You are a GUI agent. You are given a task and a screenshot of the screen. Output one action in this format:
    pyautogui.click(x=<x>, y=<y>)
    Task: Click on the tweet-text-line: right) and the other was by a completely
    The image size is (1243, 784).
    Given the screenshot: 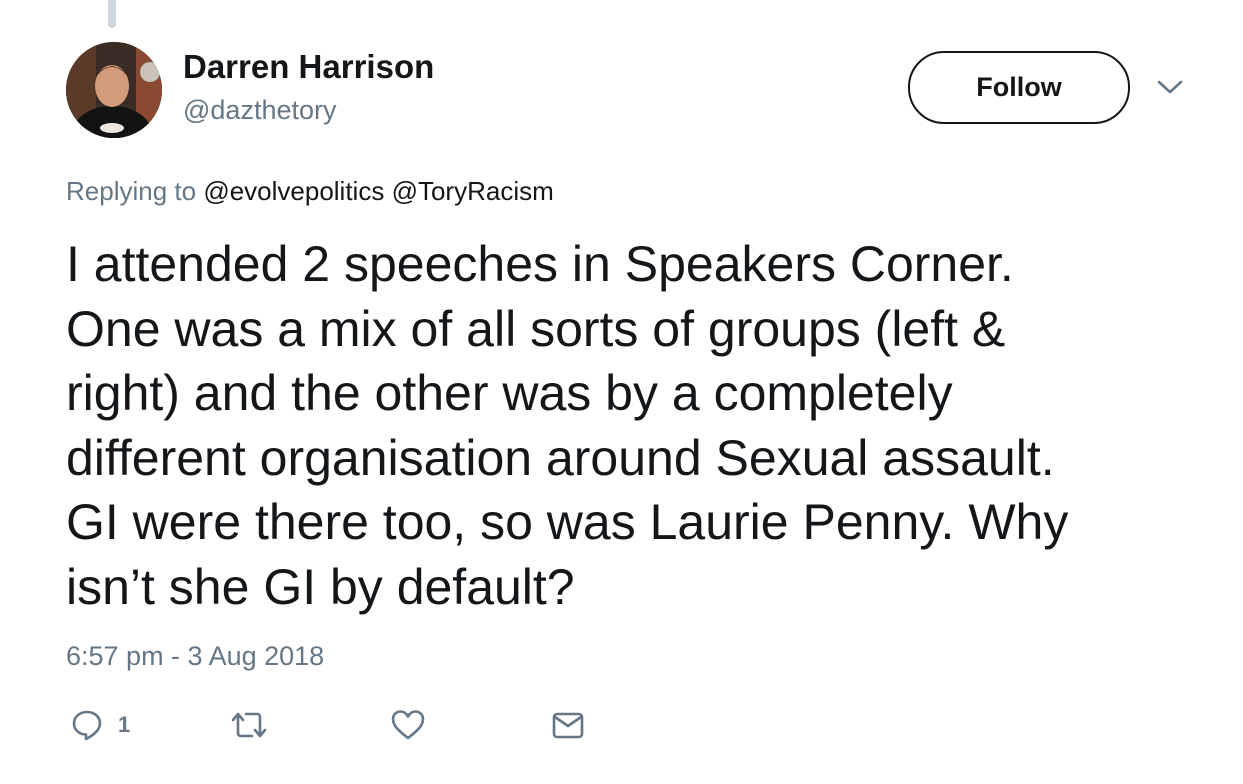 What is the action you would take?
    pyautogui.click(x=509, y=393)
    